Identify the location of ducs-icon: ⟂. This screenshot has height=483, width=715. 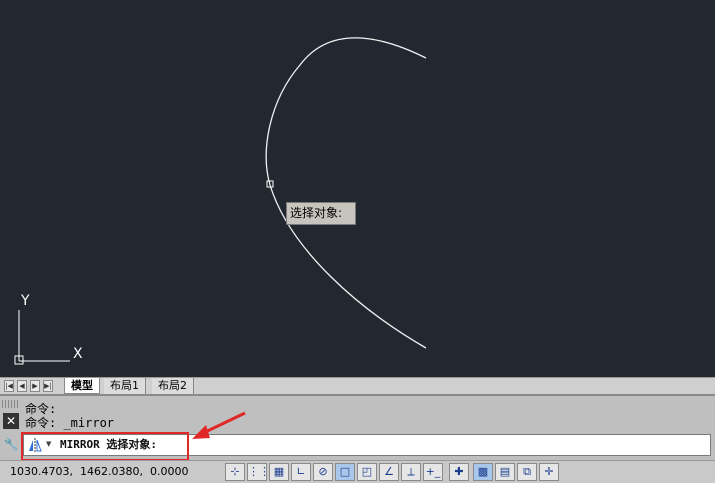
(411, 472).